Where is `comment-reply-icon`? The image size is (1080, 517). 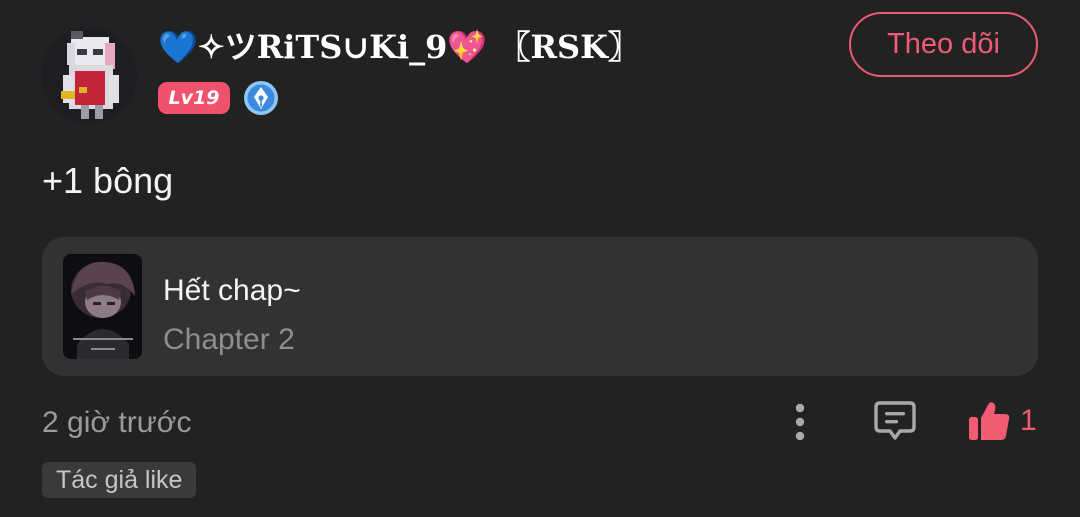 comment-reply-icon is located at coordinates (895, 421).